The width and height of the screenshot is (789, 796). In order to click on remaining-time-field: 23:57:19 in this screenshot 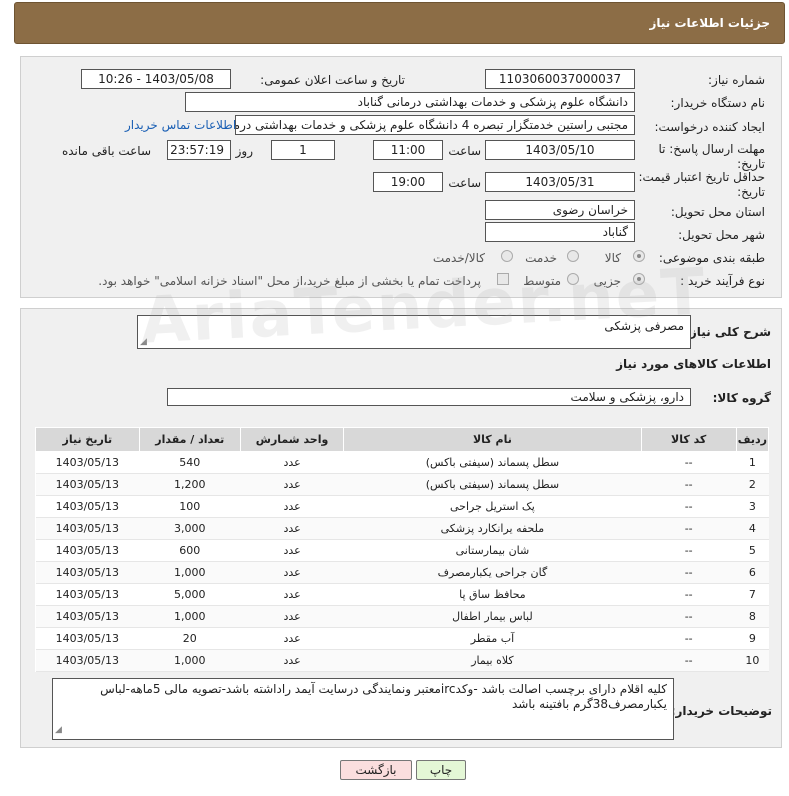, I will do `click(199, 150)`.